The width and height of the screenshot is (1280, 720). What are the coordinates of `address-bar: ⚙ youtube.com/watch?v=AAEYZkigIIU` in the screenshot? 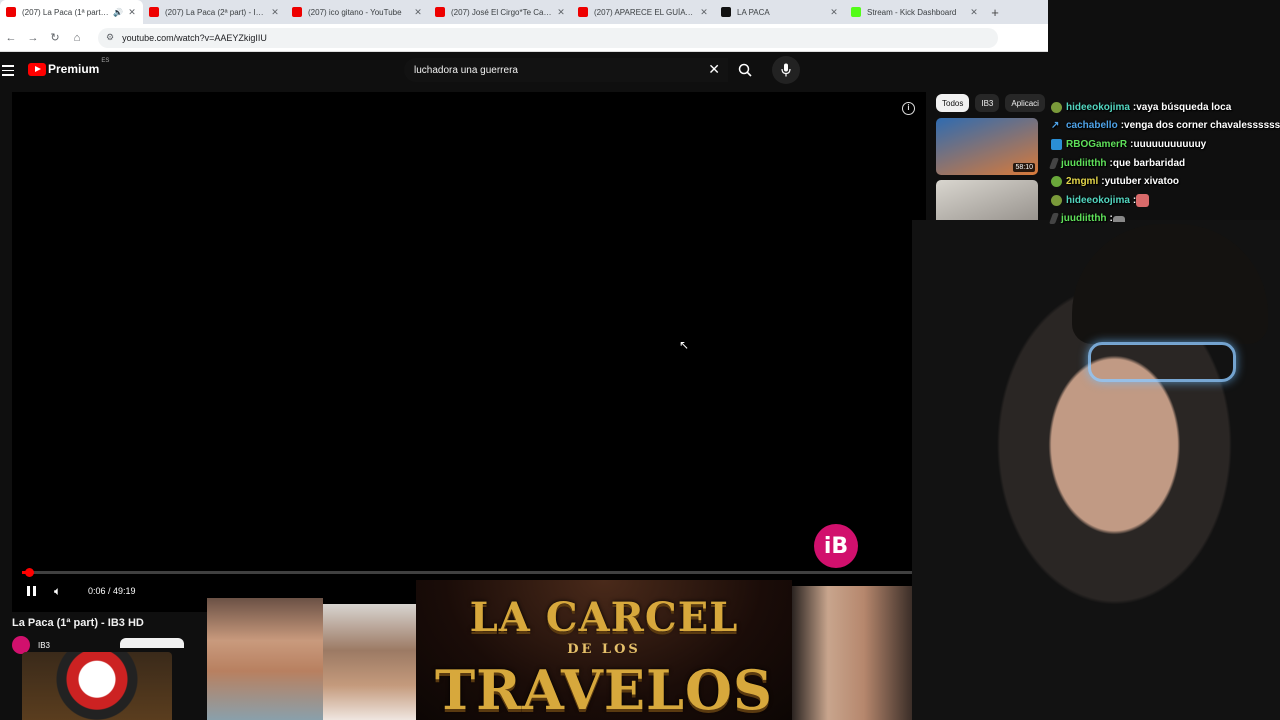 It's located at (548, 37).